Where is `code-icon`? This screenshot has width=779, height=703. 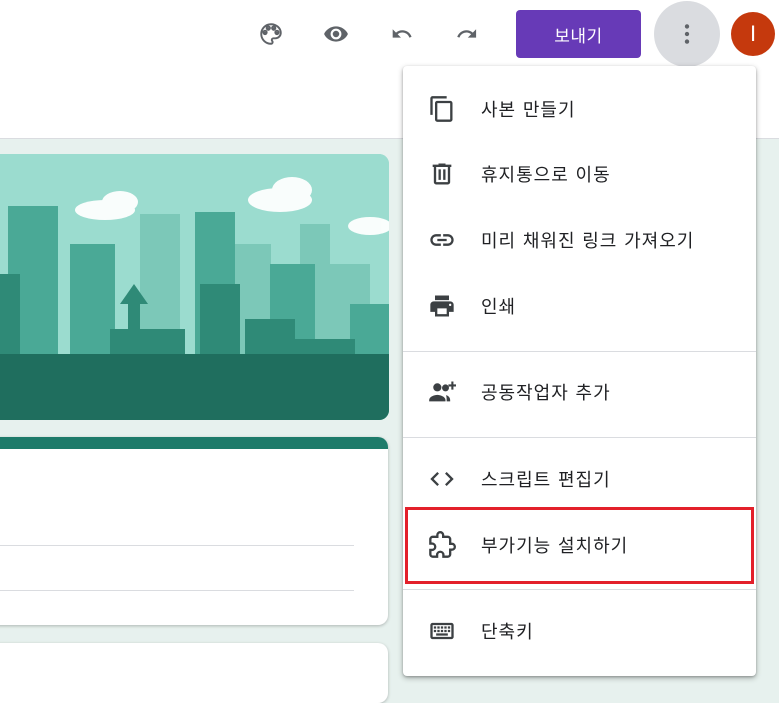
code-icon is located at coordinates (442, 479).